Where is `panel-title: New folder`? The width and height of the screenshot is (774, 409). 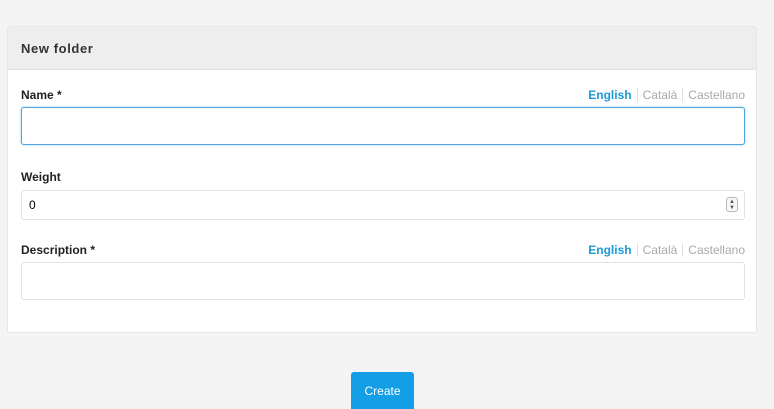 panel-title: New folder is located at coordinates (57, 48).